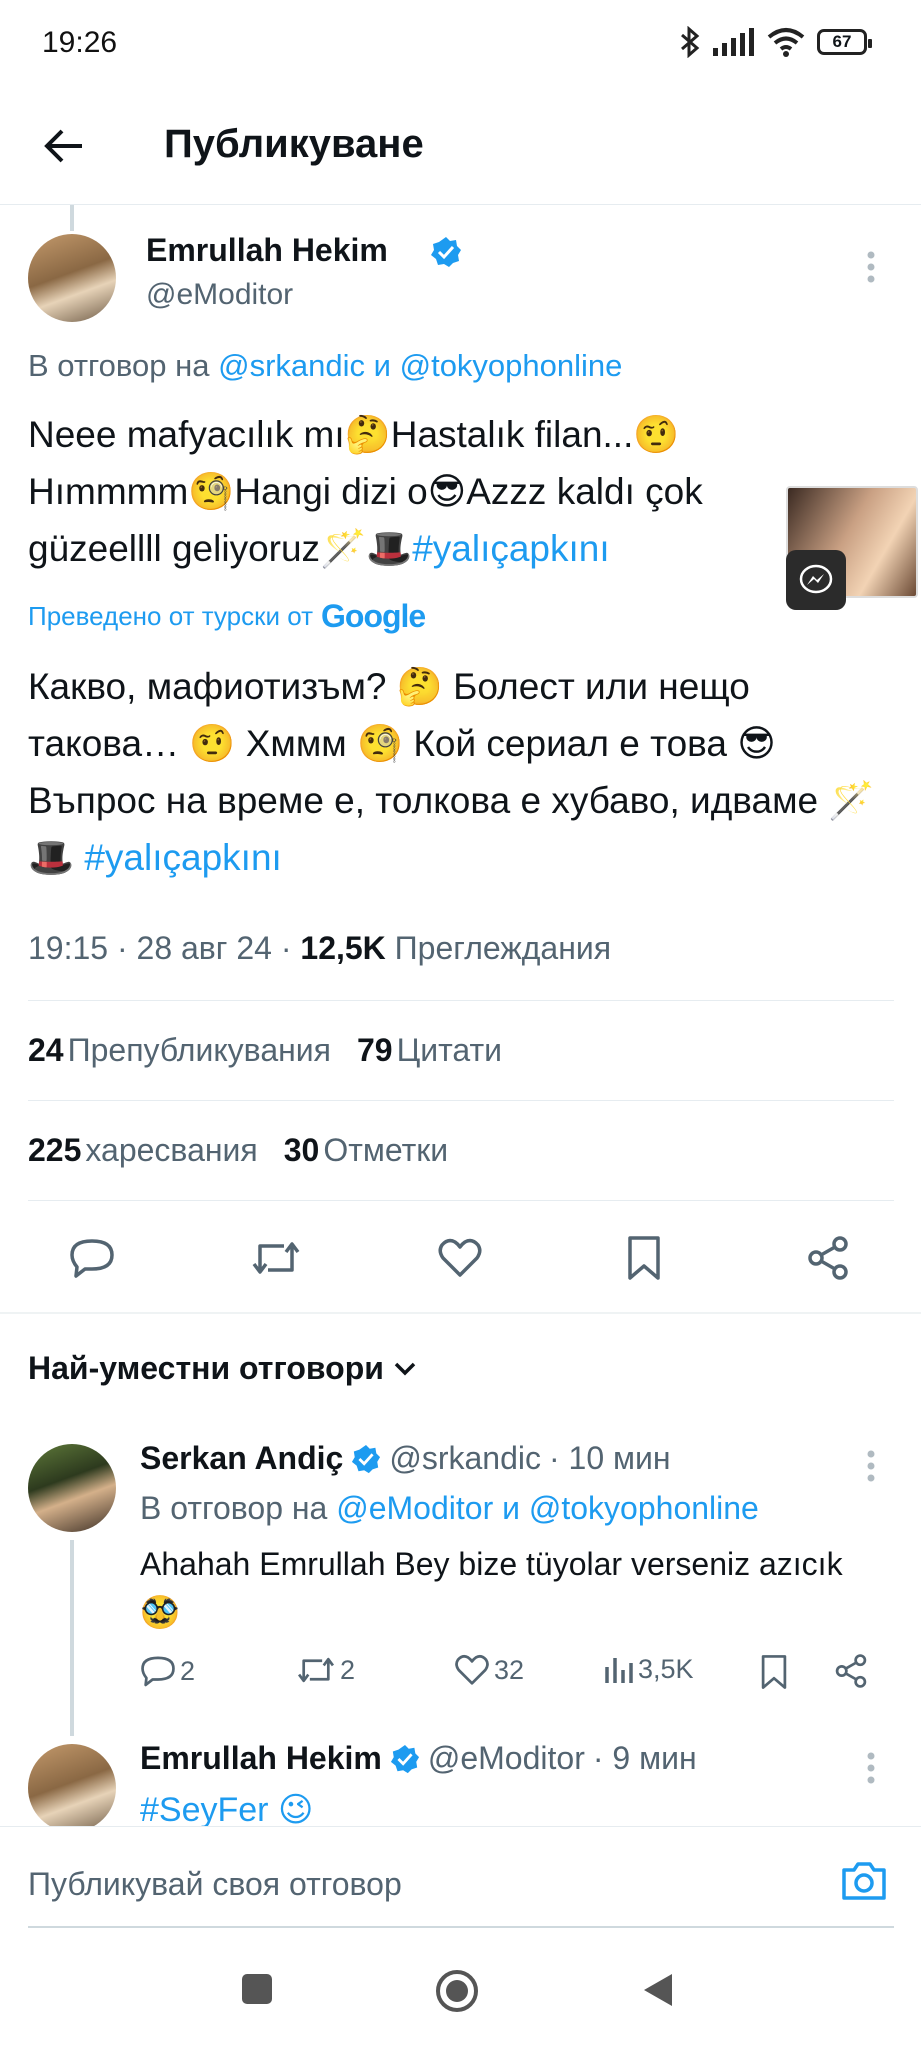  I want to click on quotes-stat: 79 Цитати, so click(429, 1050).